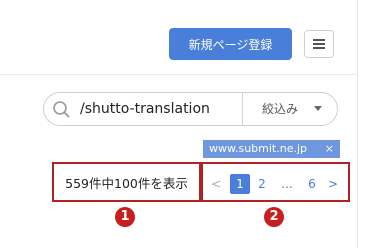  Describe the element at coordinates (262, 184) in the screenshot. I see `page-2-button: 2` at that location.